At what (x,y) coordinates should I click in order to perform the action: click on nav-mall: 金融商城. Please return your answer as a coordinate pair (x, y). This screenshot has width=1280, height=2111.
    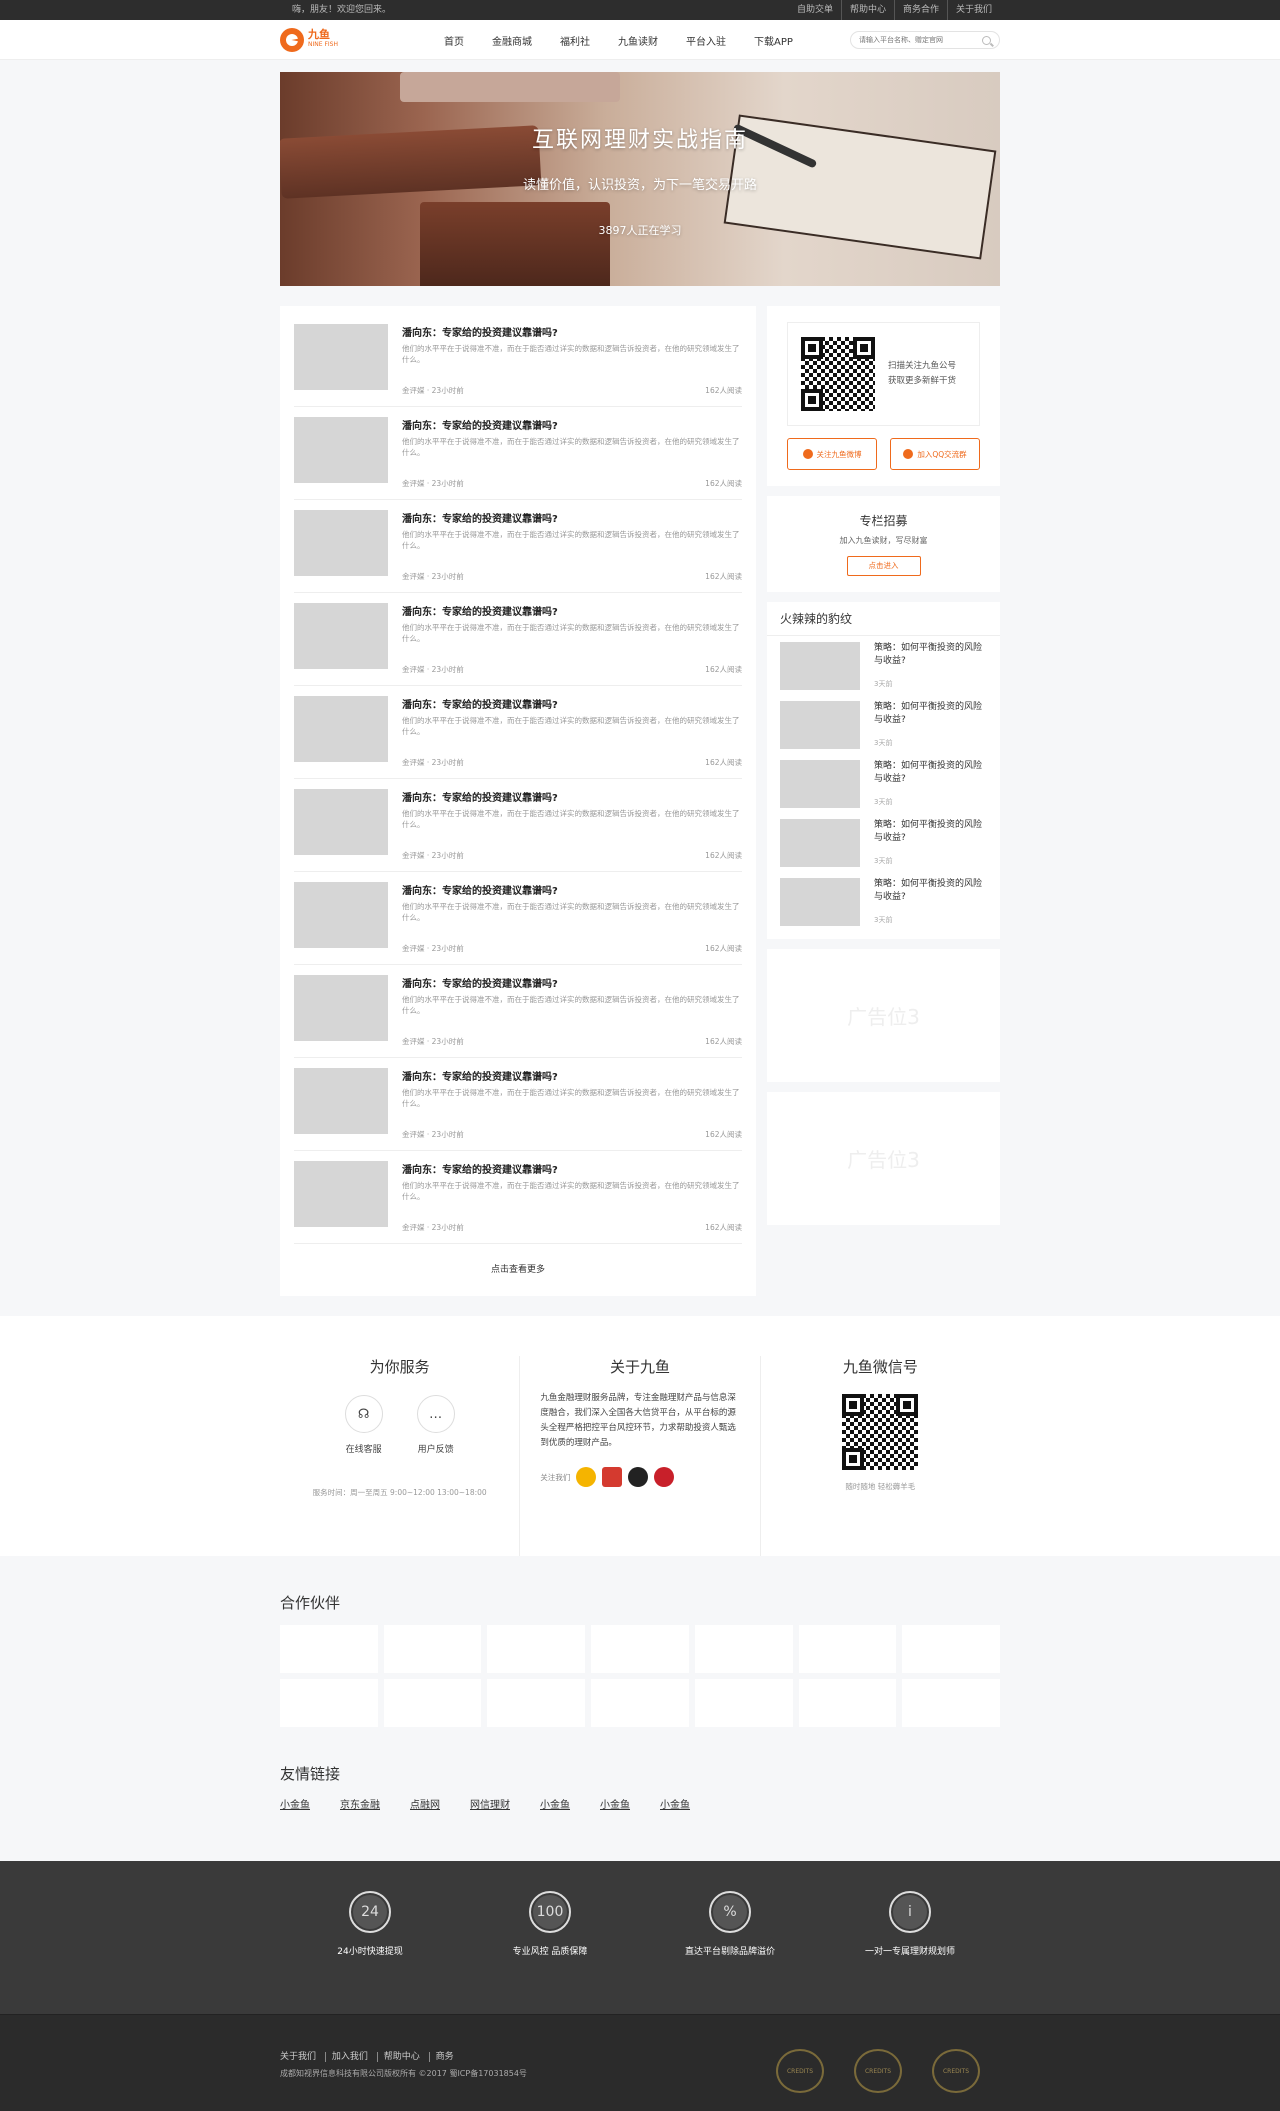
    Looking at the image, I should click on (512, 40).